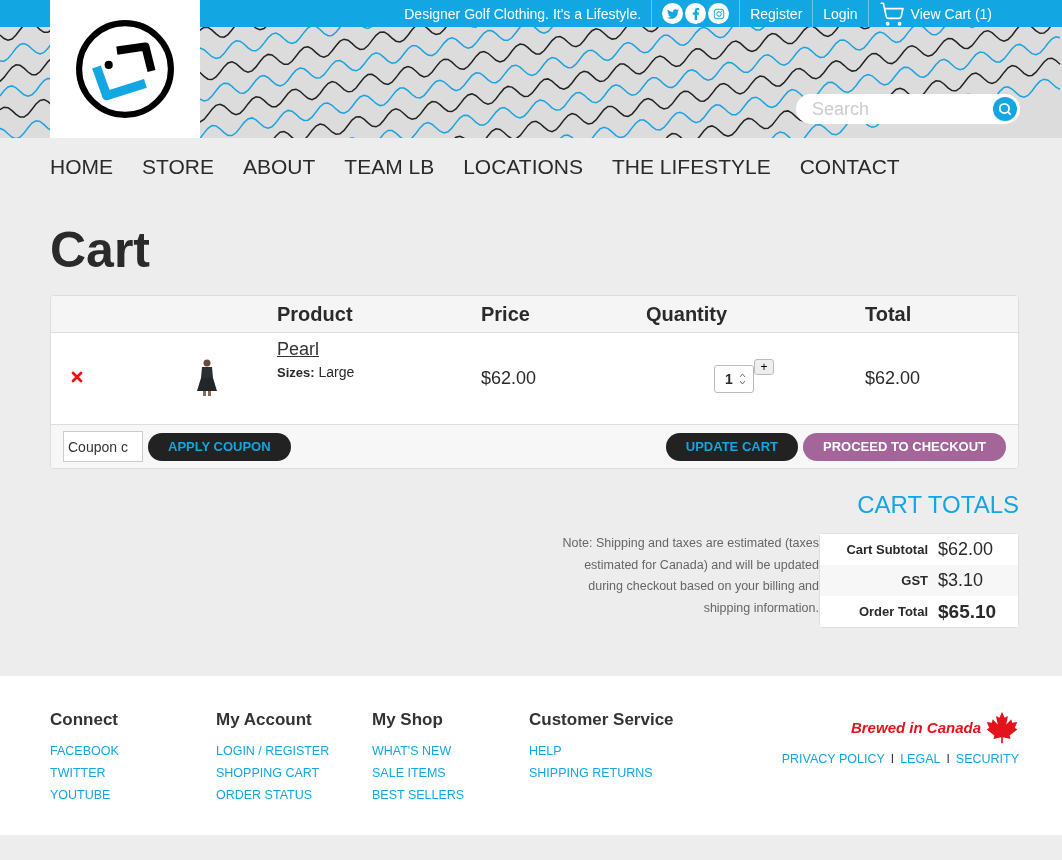 The width and height of the screenshot is (1062, 860). Describe the element at coordinates (938, 505) in the screenshot. I see `section-title: CART TOTALS` at that location.